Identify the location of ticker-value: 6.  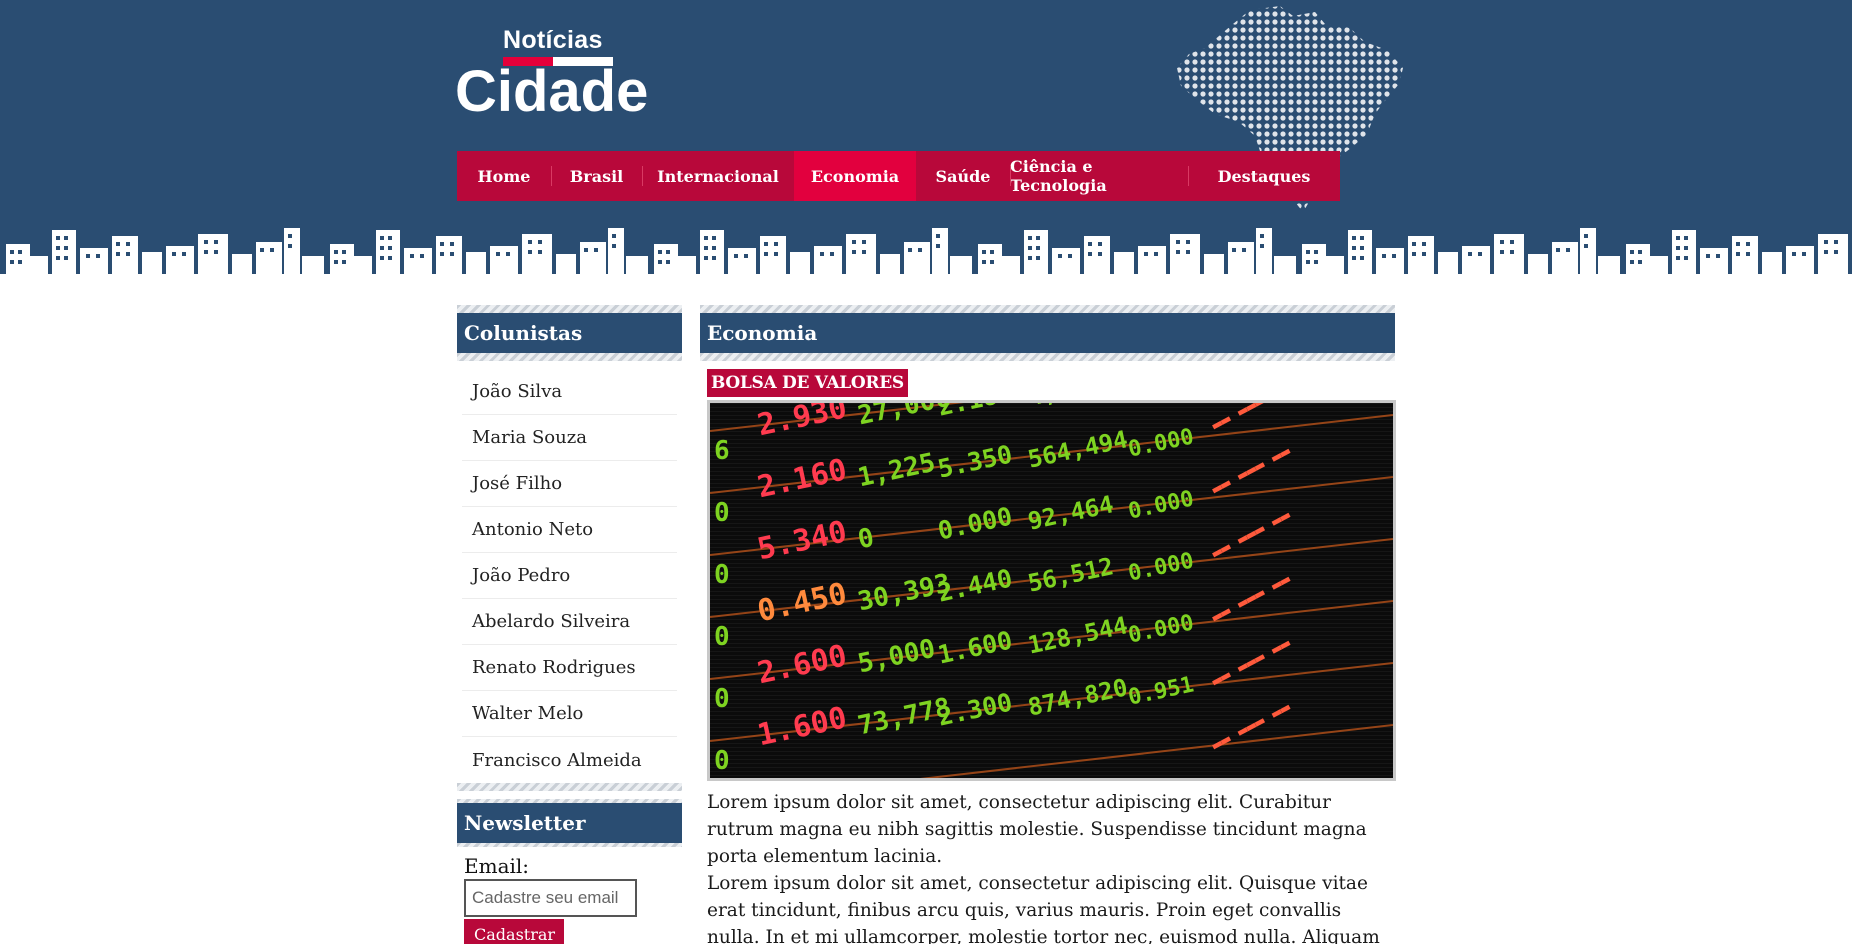
(722, 451).